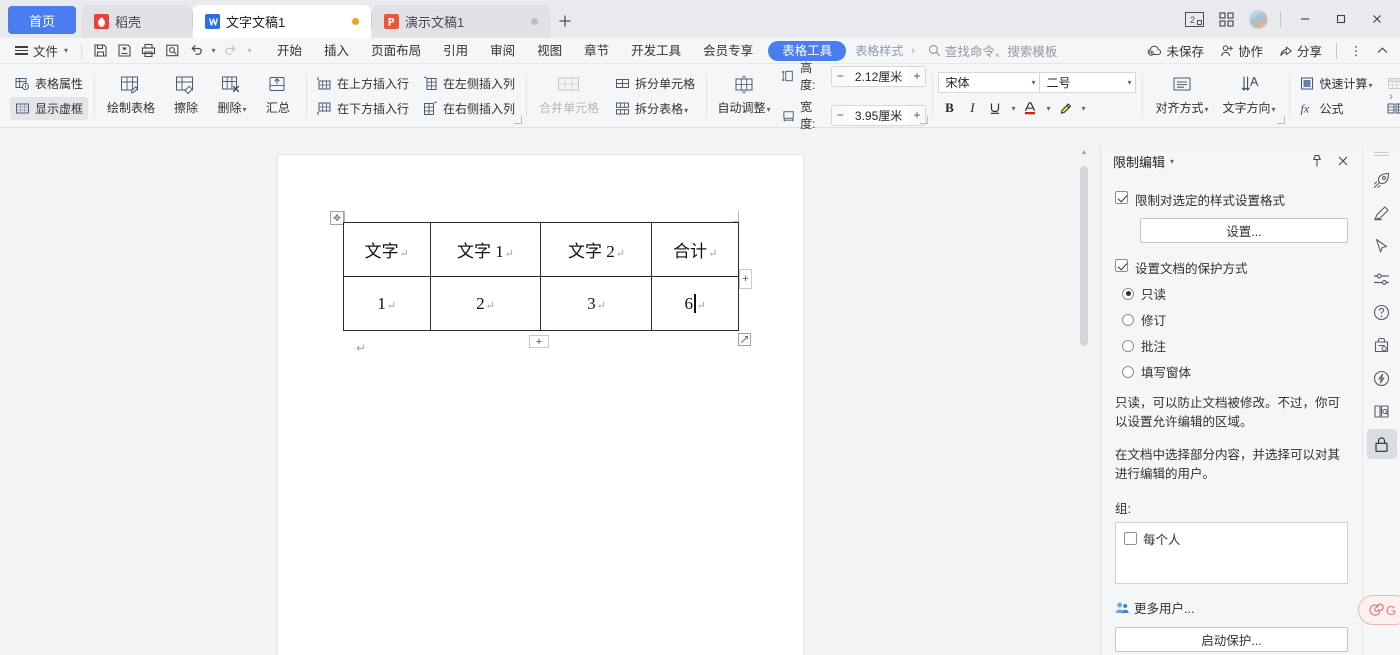 This screenshot has height=655, width=1400. What do you see at coordinates (1356, 51) in the screenshot?
I see `more-options-button: ⋮` at bounding box center [1356, 51].